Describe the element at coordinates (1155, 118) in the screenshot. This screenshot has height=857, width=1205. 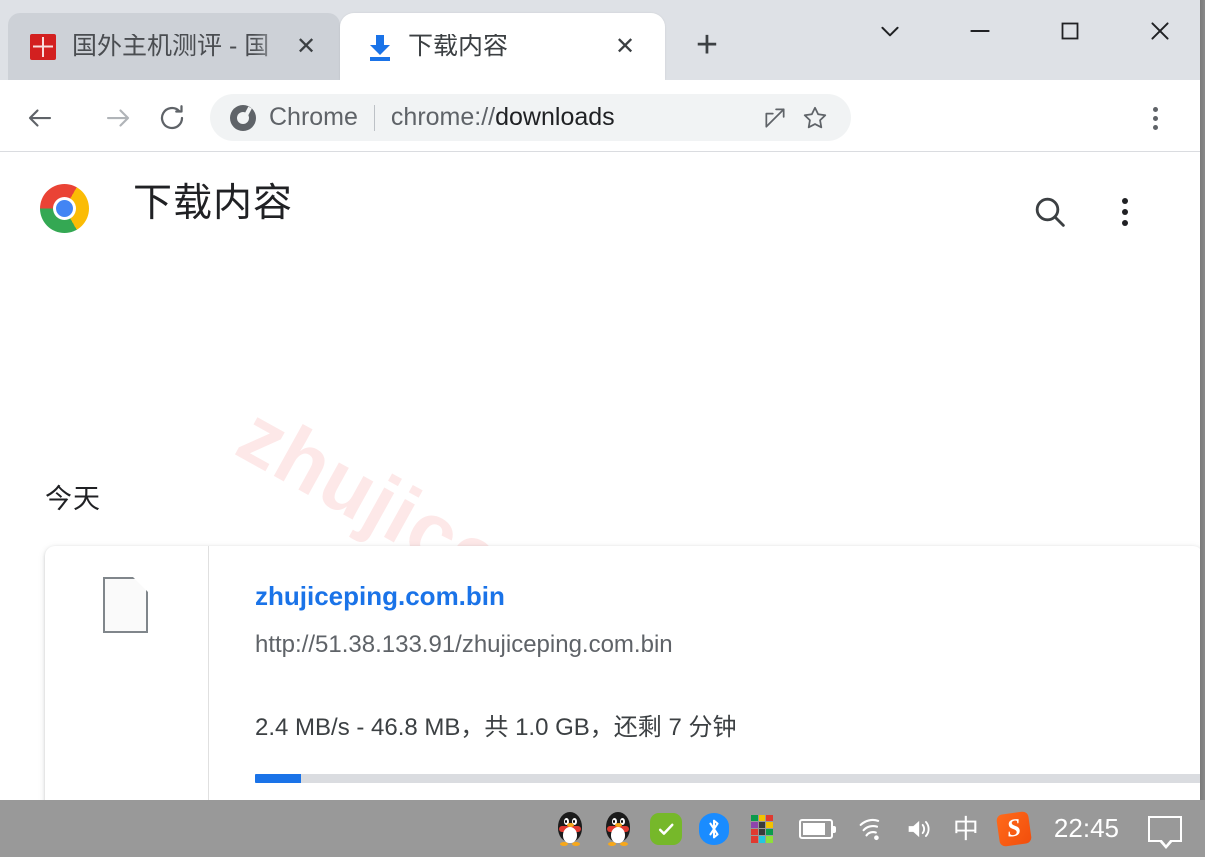
I see `browser-menu-three-dots-vertical-icon` at that location.